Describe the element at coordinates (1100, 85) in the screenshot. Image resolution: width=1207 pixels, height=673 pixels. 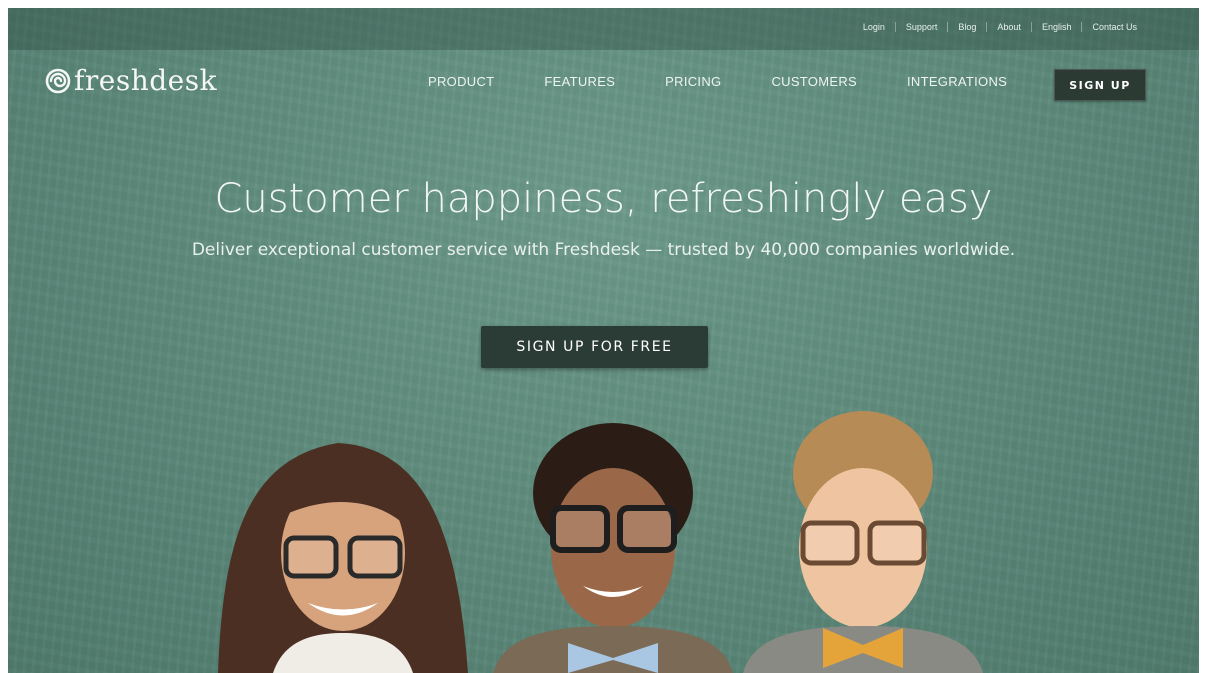
I see `sign-up-button: SIGN UP` at that location.